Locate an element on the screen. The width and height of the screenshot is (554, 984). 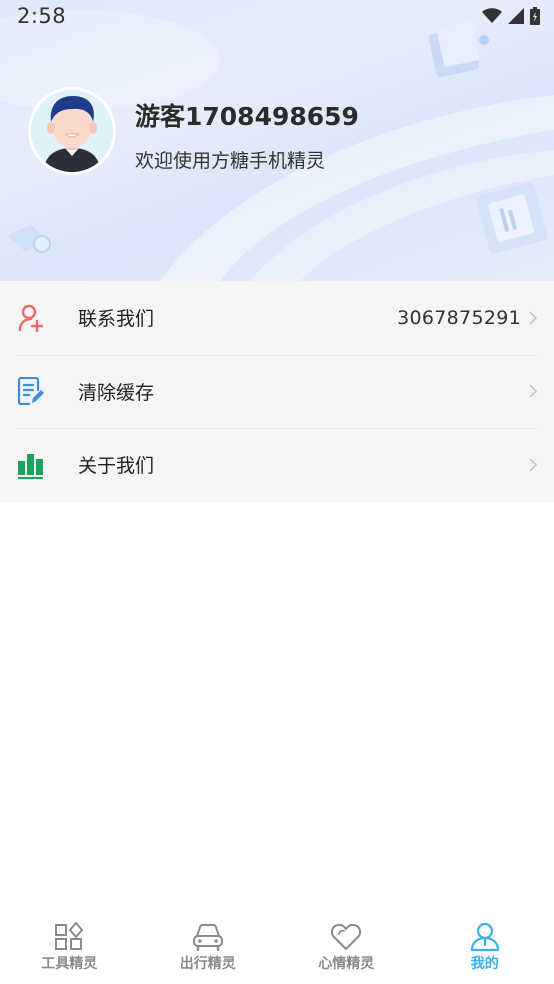
menu-item-label: 关于我们 is located at coordinates (116, 466).